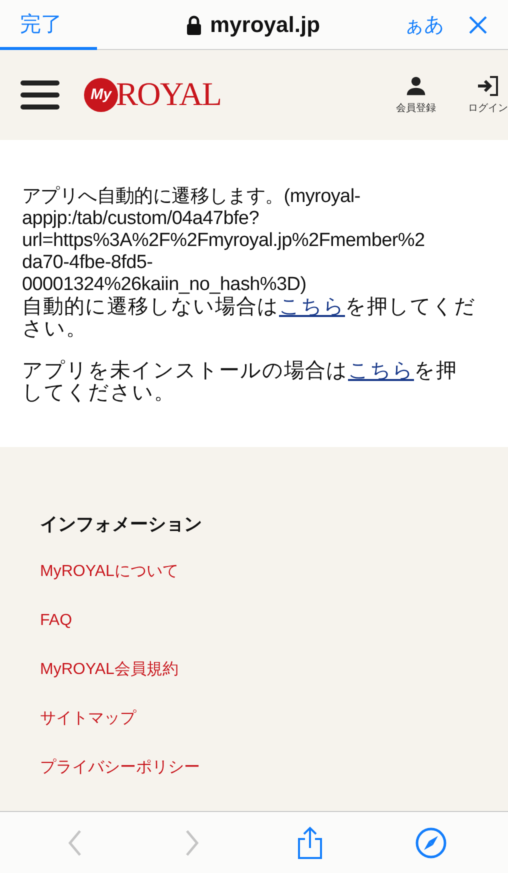 This screenshot has height=873, width=508. Describe the element at coordinates (41, 24) in the screenshot. I see `done-button: 完了` at that location.